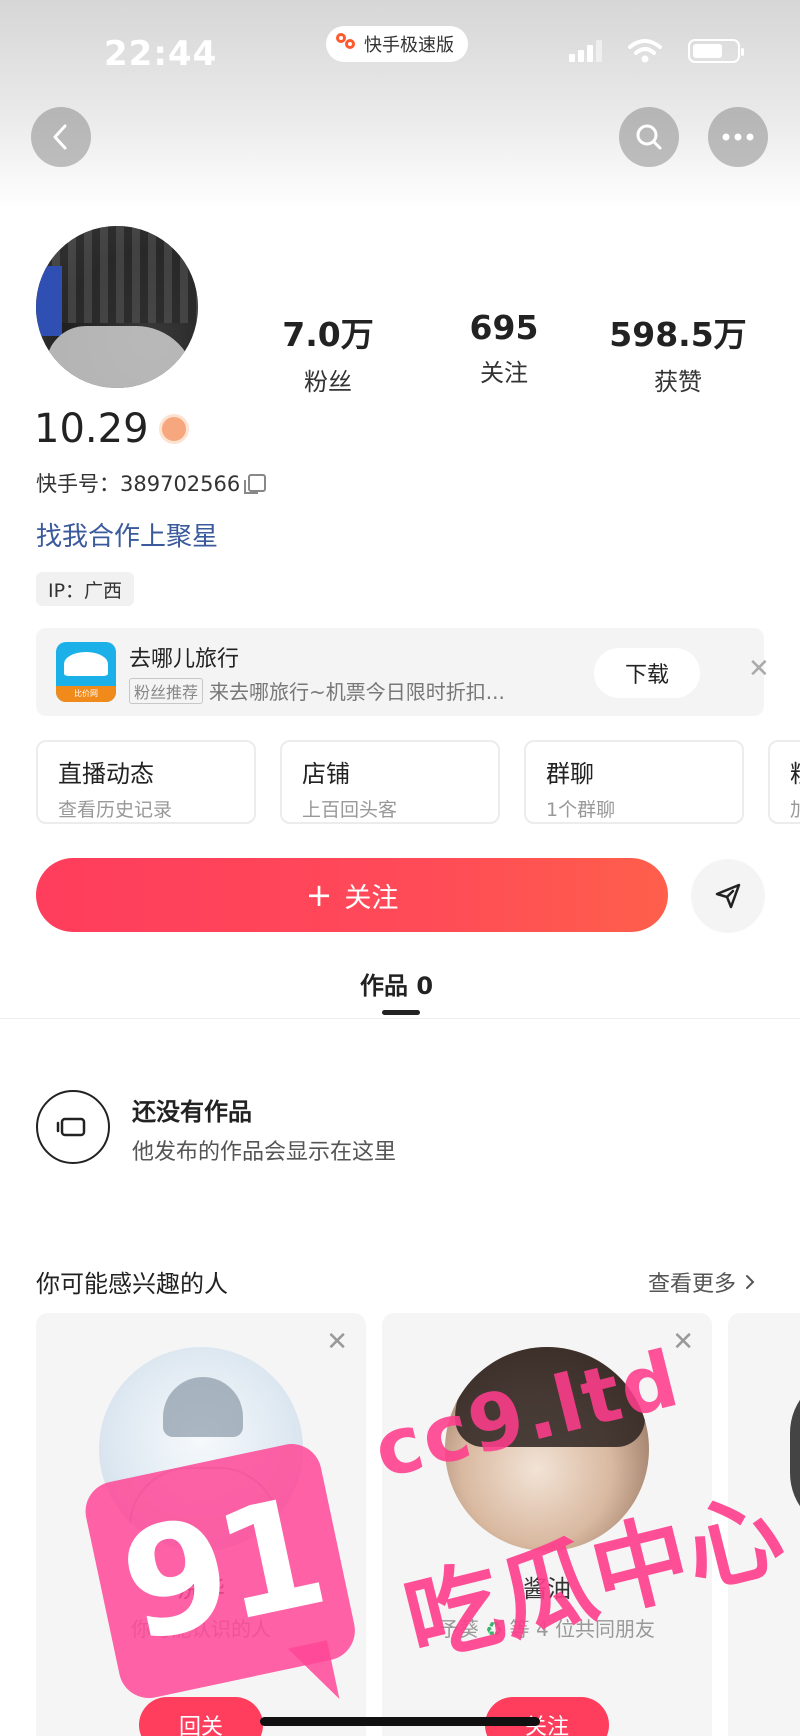  I want to click on copy-icon, so click(255, 484).